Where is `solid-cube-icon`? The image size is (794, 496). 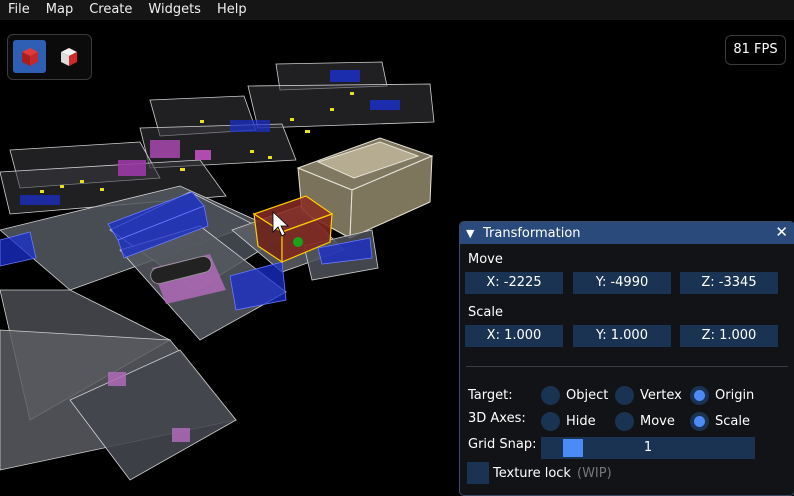 solid-cube-icon is located at coordinates (29, 56).